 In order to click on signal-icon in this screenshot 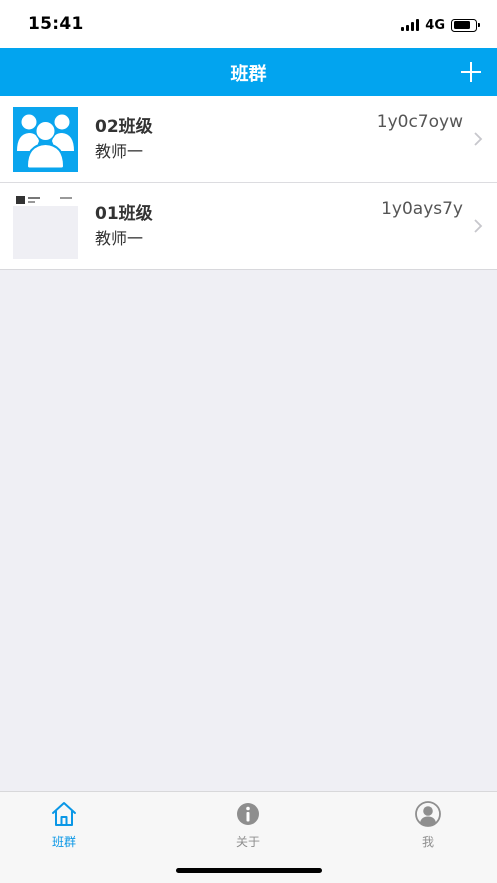, I will do `click(410, 25)`.